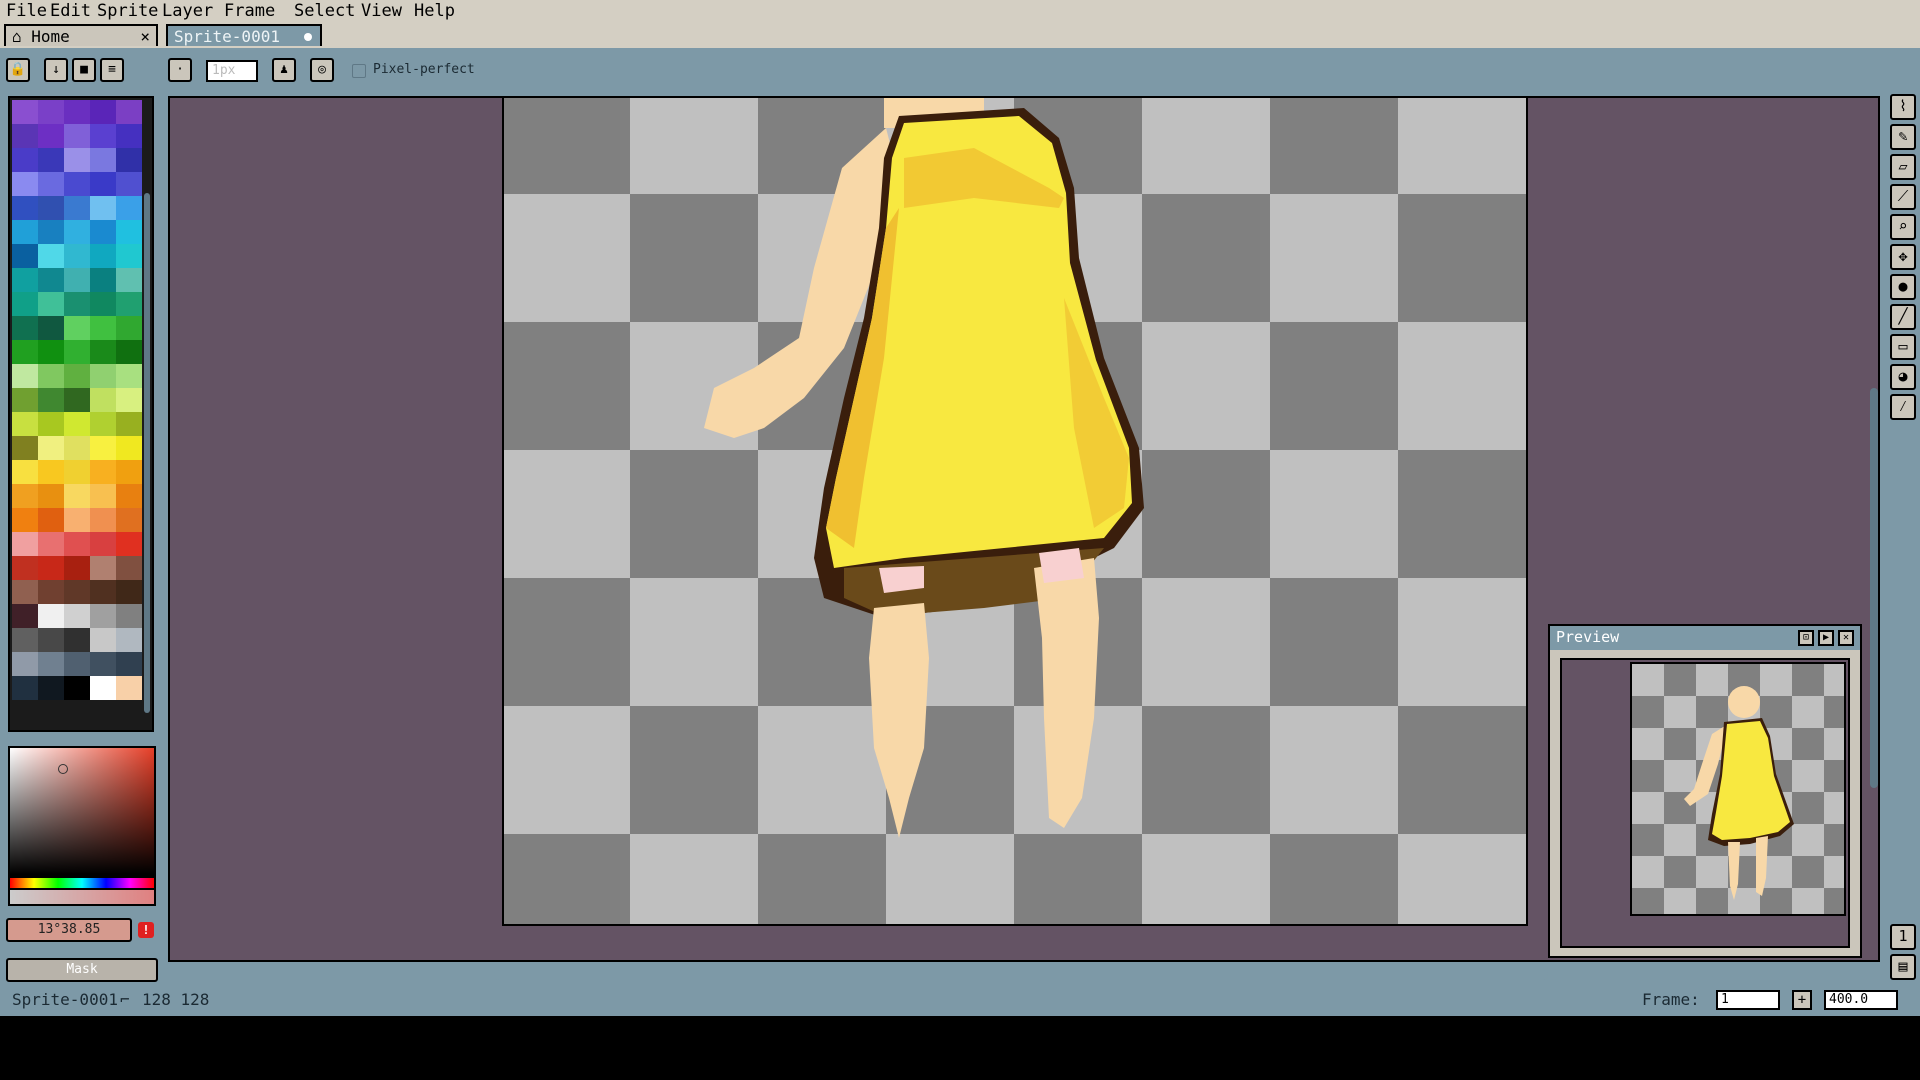  What do you see at coordinates (1903, 937) in the screenshot?
I see `actual-size-icon: 1` at bounding box center [1903, 937].